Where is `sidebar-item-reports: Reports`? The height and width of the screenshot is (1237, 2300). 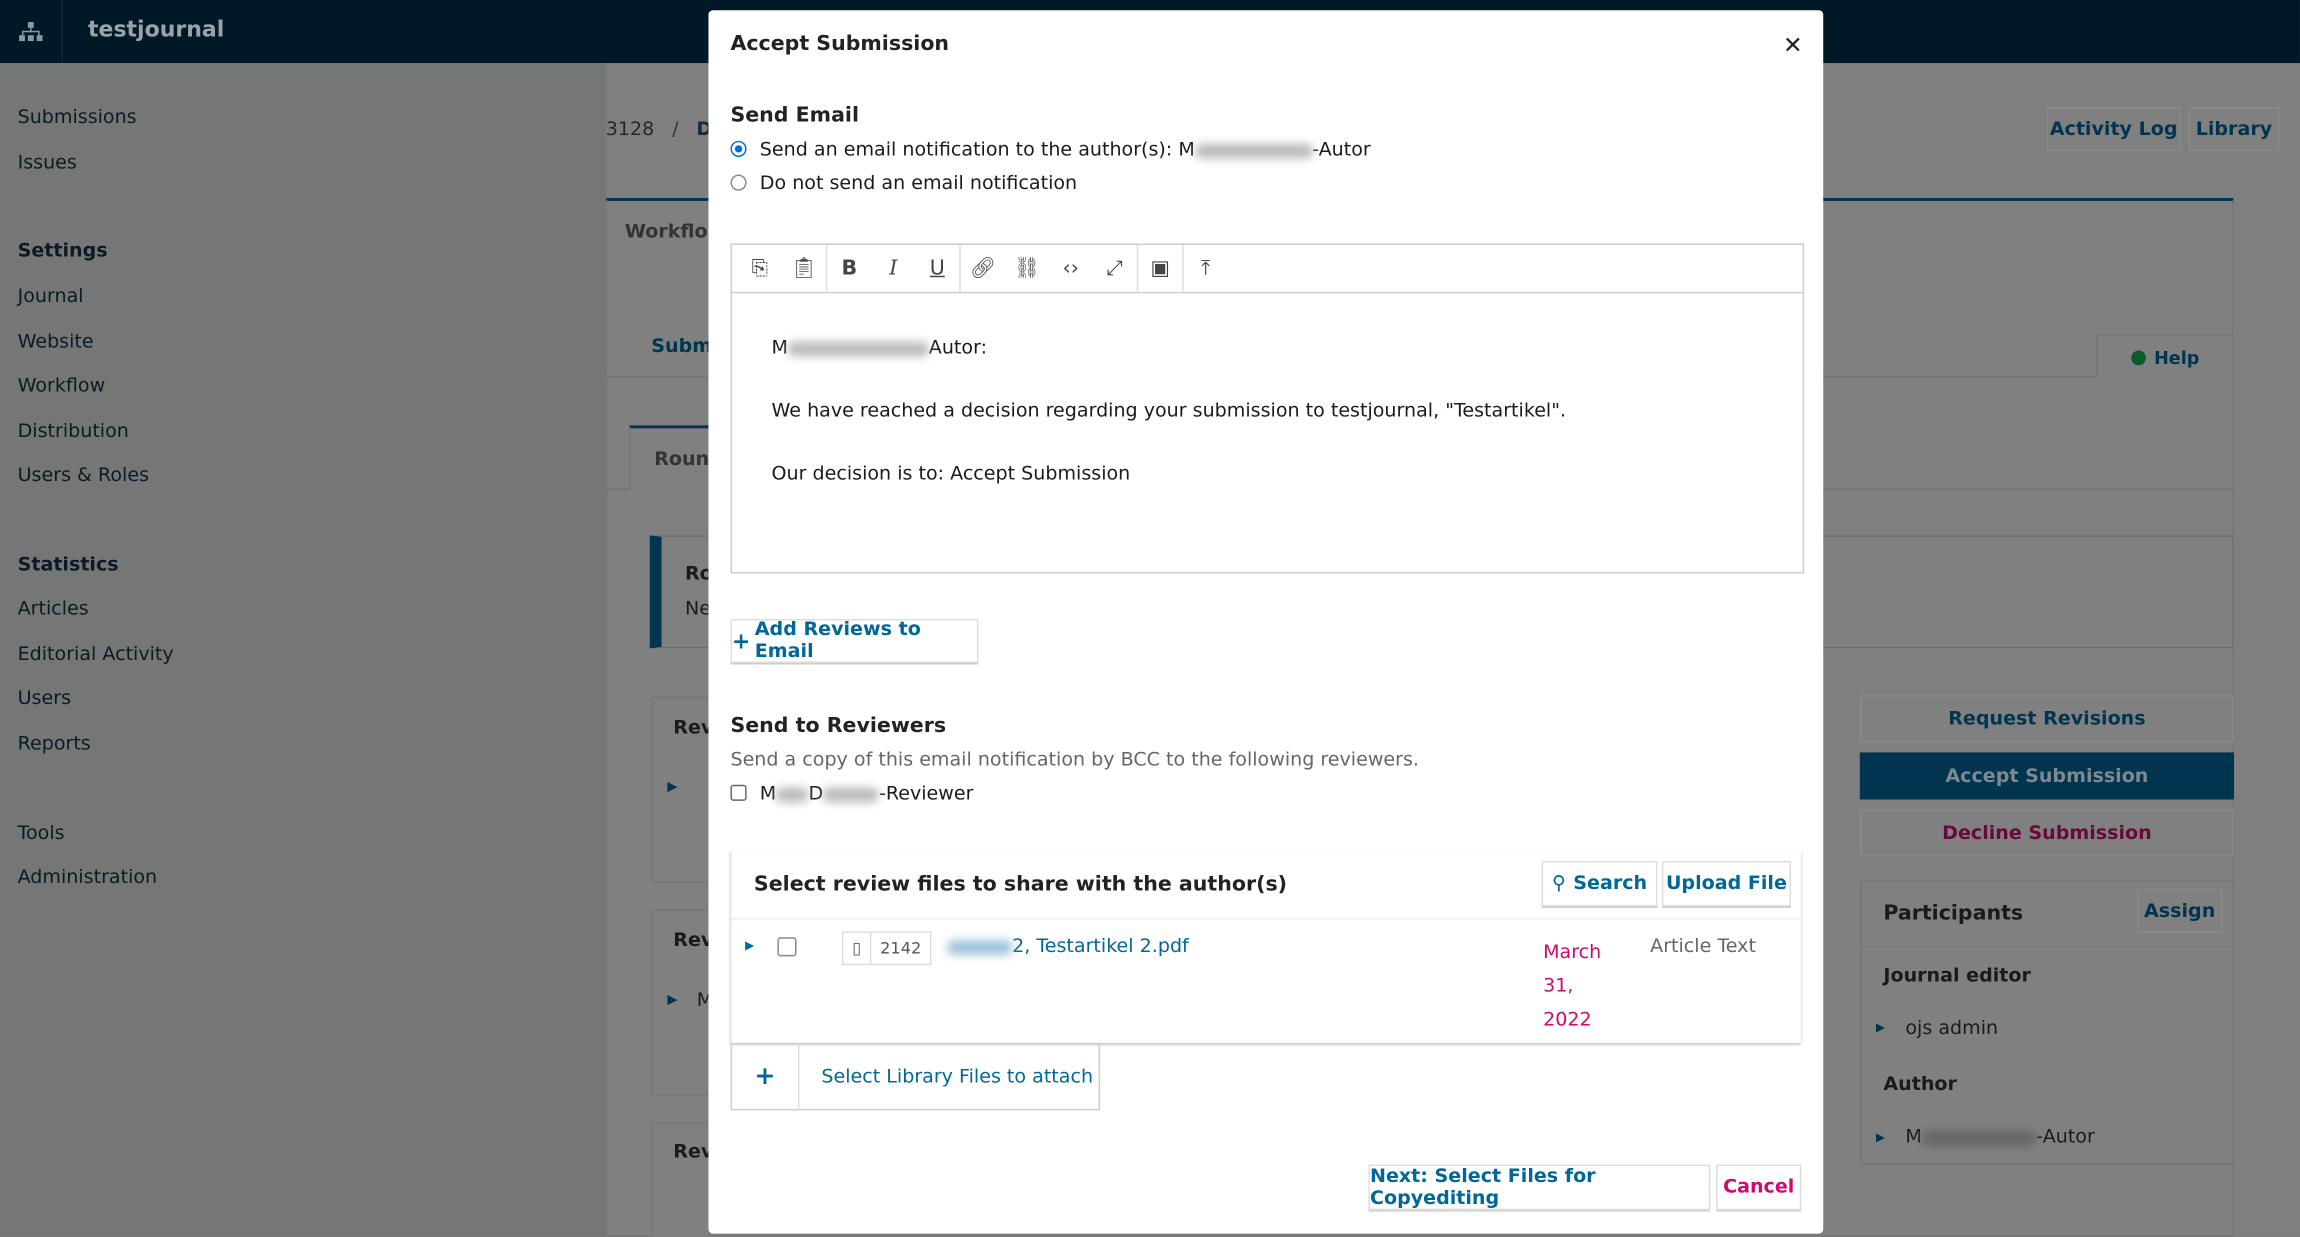 sidebar-item-reports: Reports is located at coordinates (54, 744).